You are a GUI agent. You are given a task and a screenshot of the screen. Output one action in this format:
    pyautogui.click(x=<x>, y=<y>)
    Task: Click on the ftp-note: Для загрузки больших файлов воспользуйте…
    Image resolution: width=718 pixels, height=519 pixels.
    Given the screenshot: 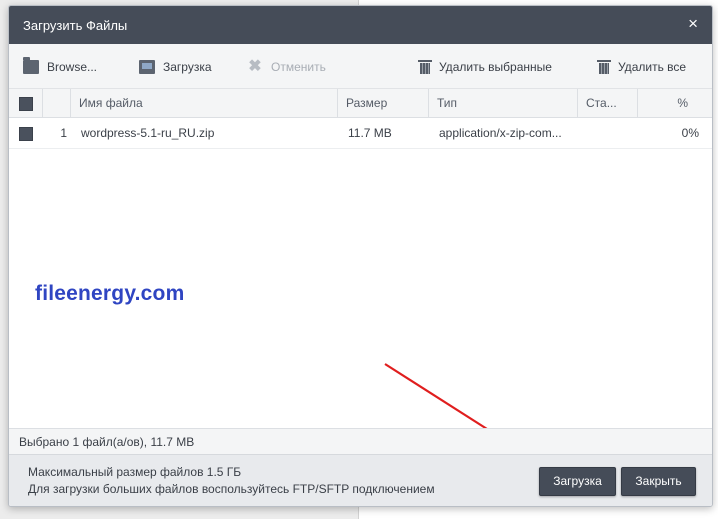 What is the action you would take?
    pyautogui.click(x=231, y=489)
    